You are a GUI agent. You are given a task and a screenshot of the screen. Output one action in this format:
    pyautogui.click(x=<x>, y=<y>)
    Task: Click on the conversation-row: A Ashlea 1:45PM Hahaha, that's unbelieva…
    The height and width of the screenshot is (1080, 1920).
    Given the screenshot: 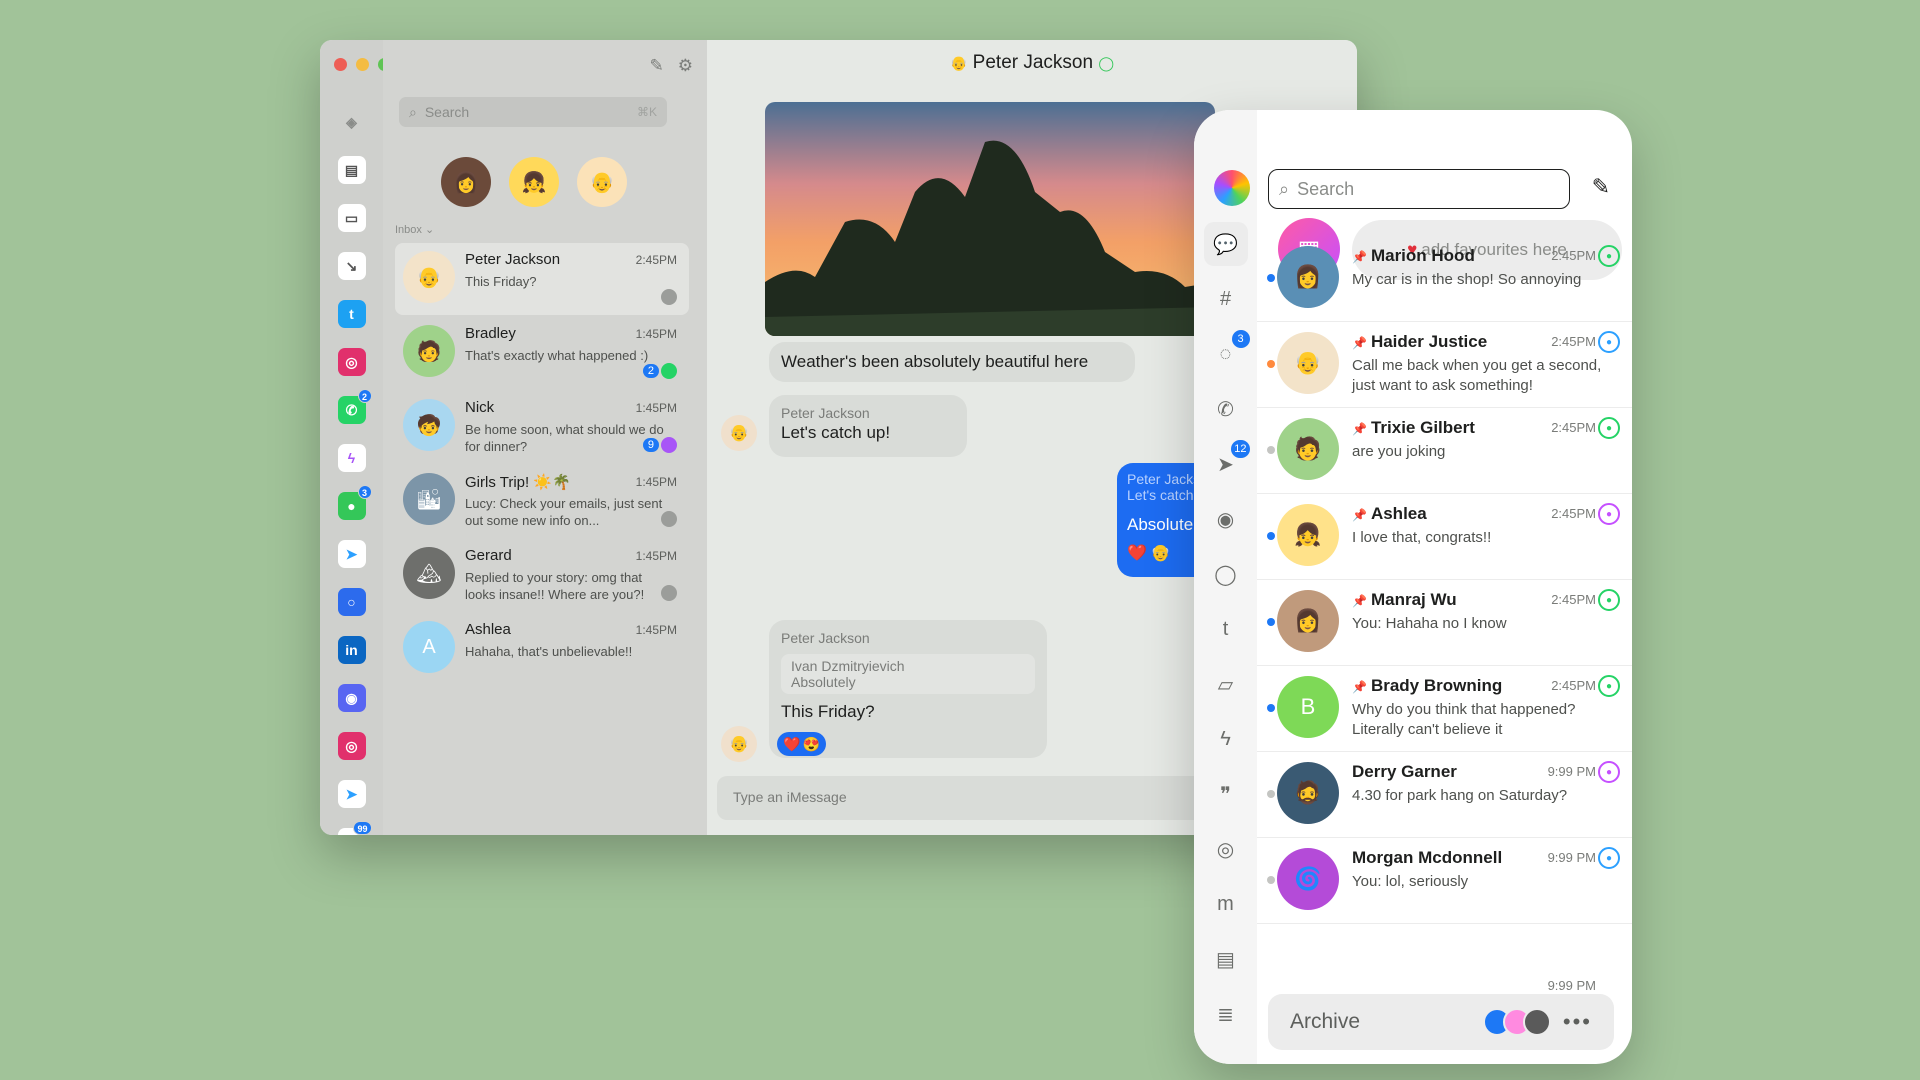 What is the action you would take?
    pyautogui.click(x=542, y=649)
    